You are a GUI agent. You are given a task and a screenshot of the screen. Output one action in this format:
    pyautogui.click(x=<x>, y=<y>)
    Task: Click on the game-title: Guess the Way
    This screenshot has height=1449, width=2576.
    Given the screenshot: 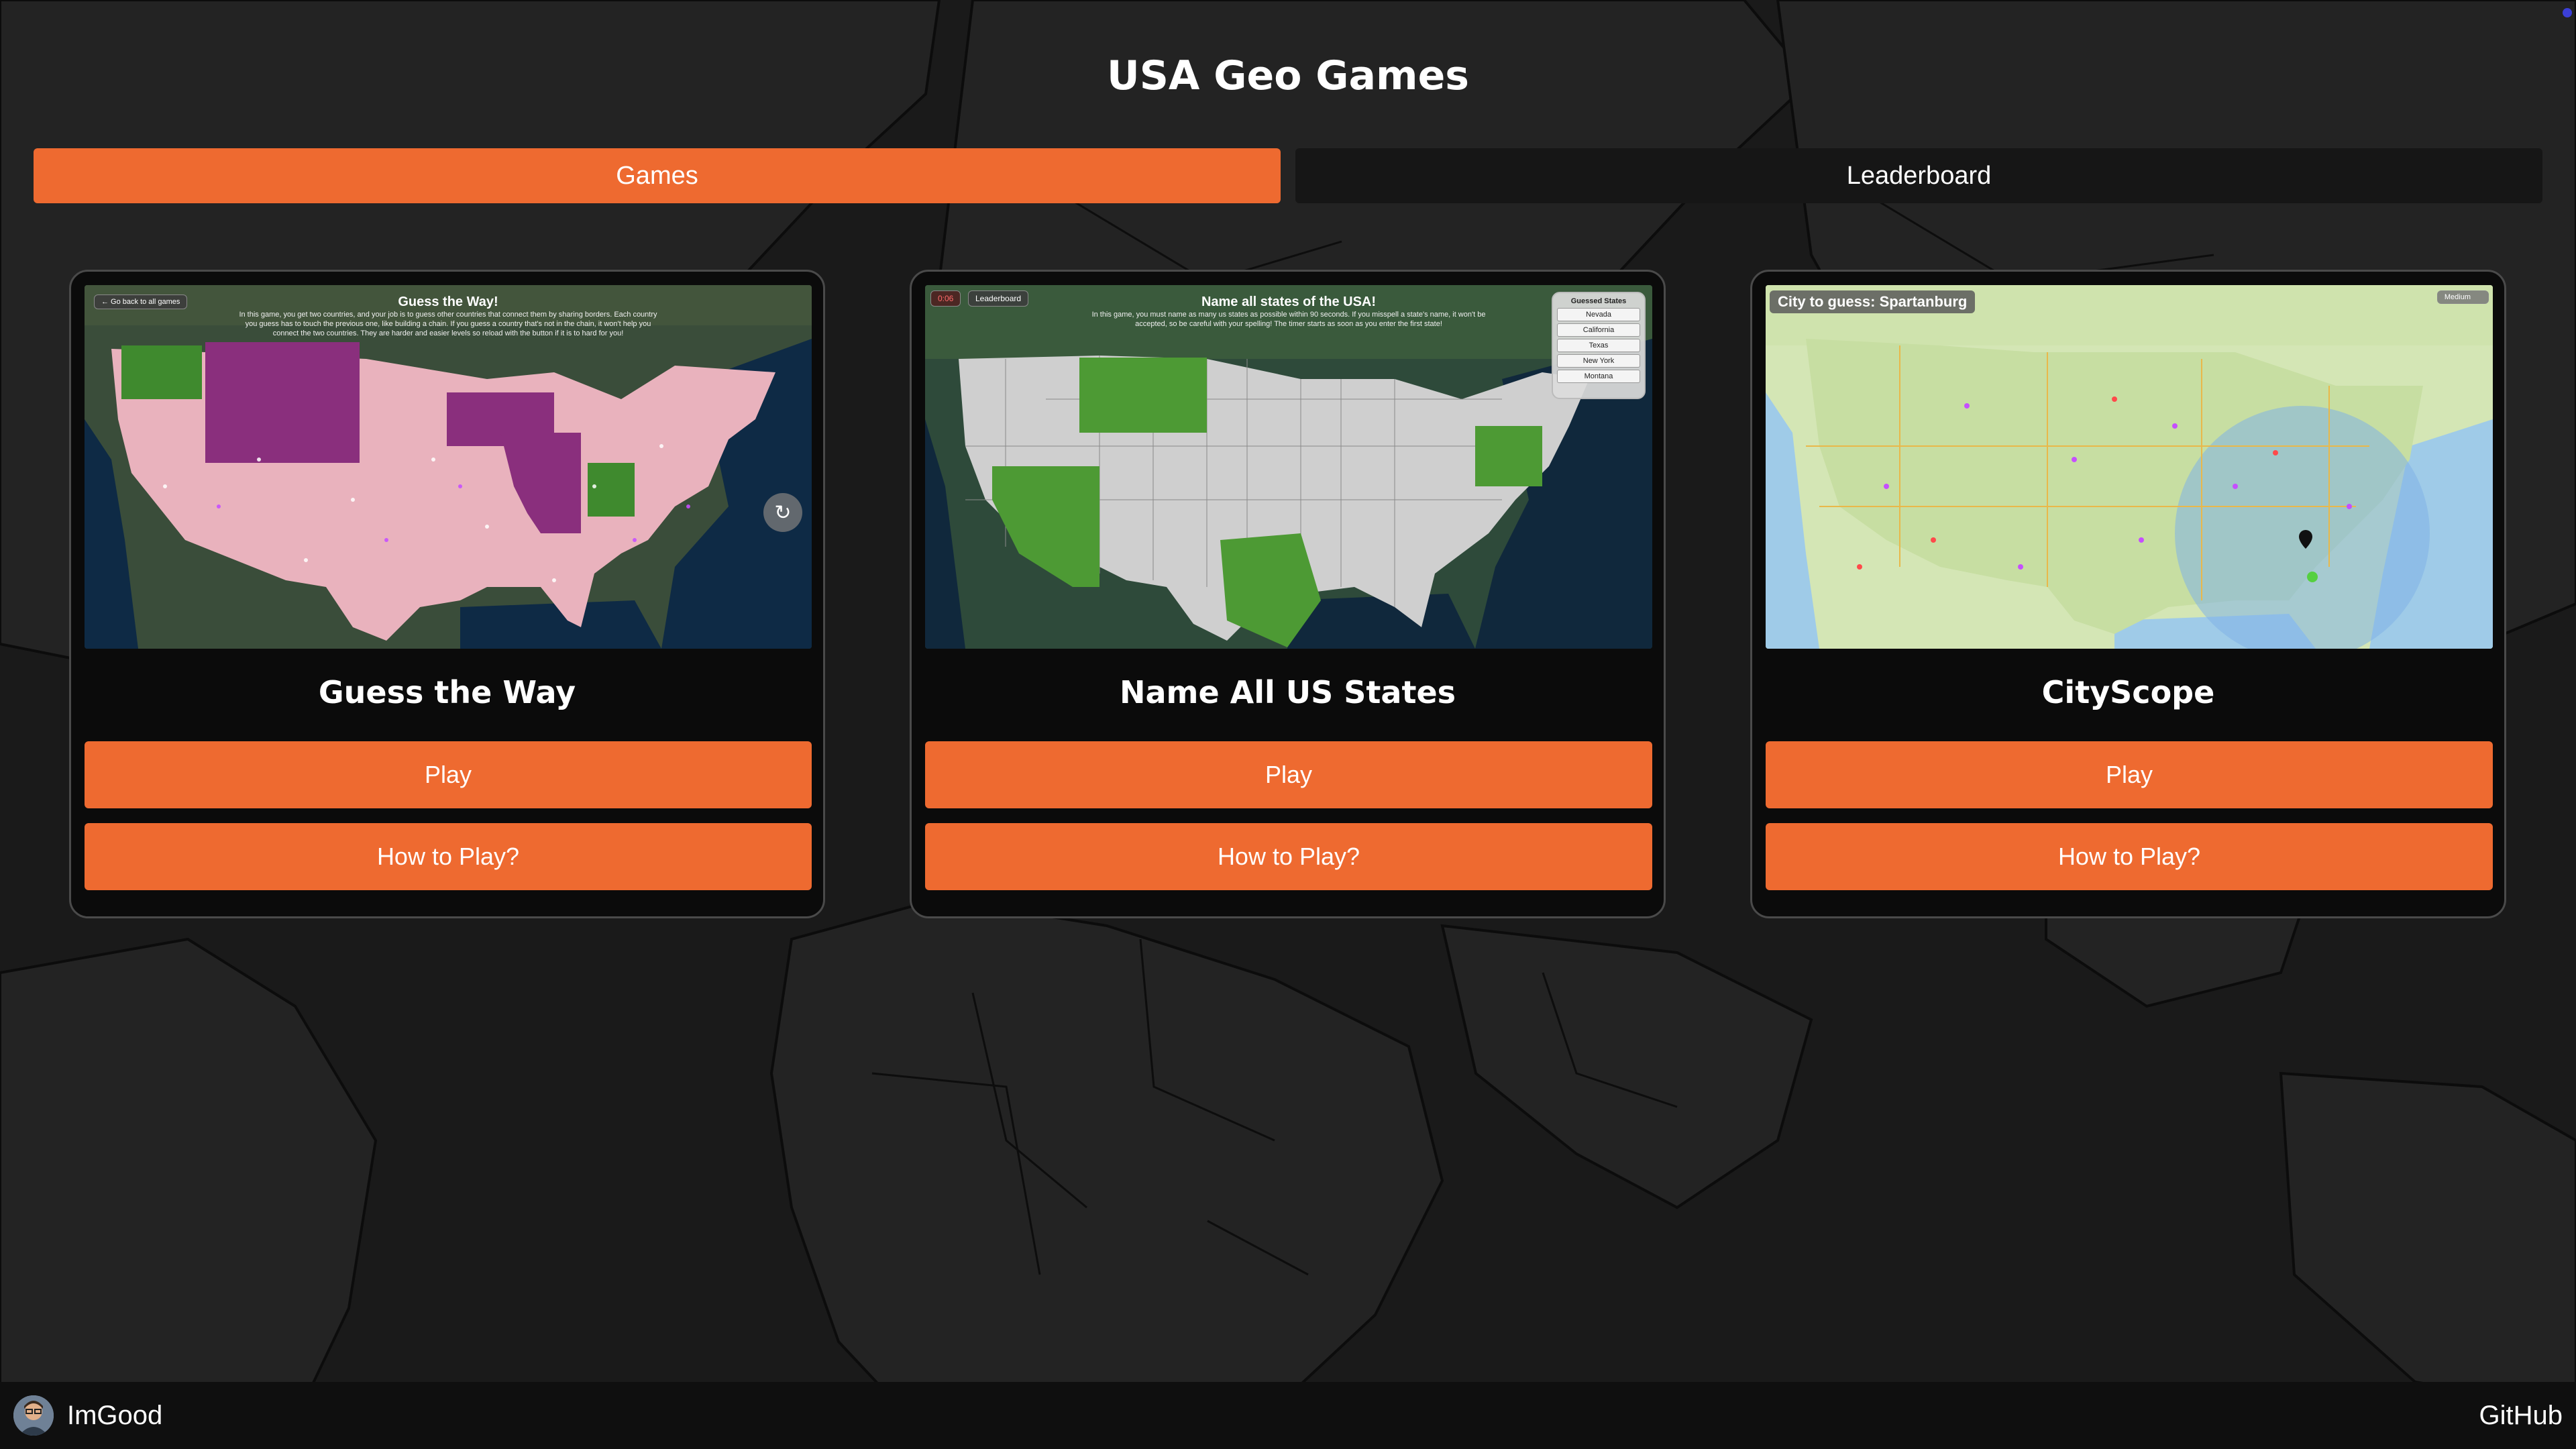 What is the action you would take?
    pyautogui.click(x=447, y=692)
    